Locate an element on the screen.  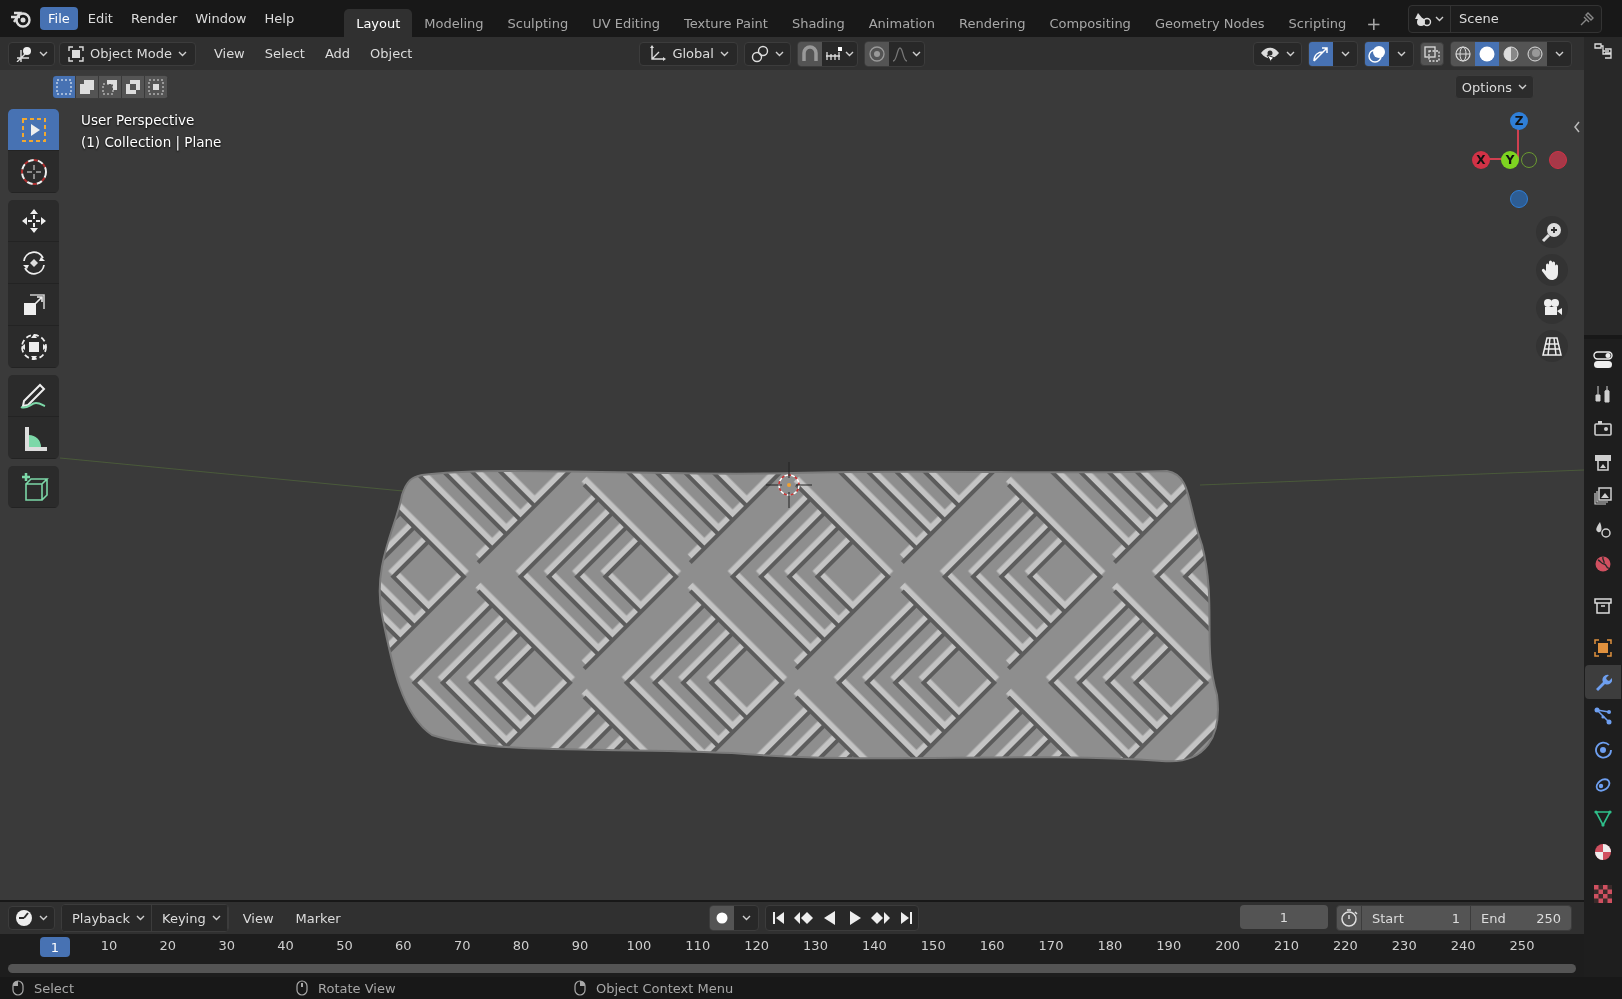
target-circle-icon is located at coordinates (876, 53).